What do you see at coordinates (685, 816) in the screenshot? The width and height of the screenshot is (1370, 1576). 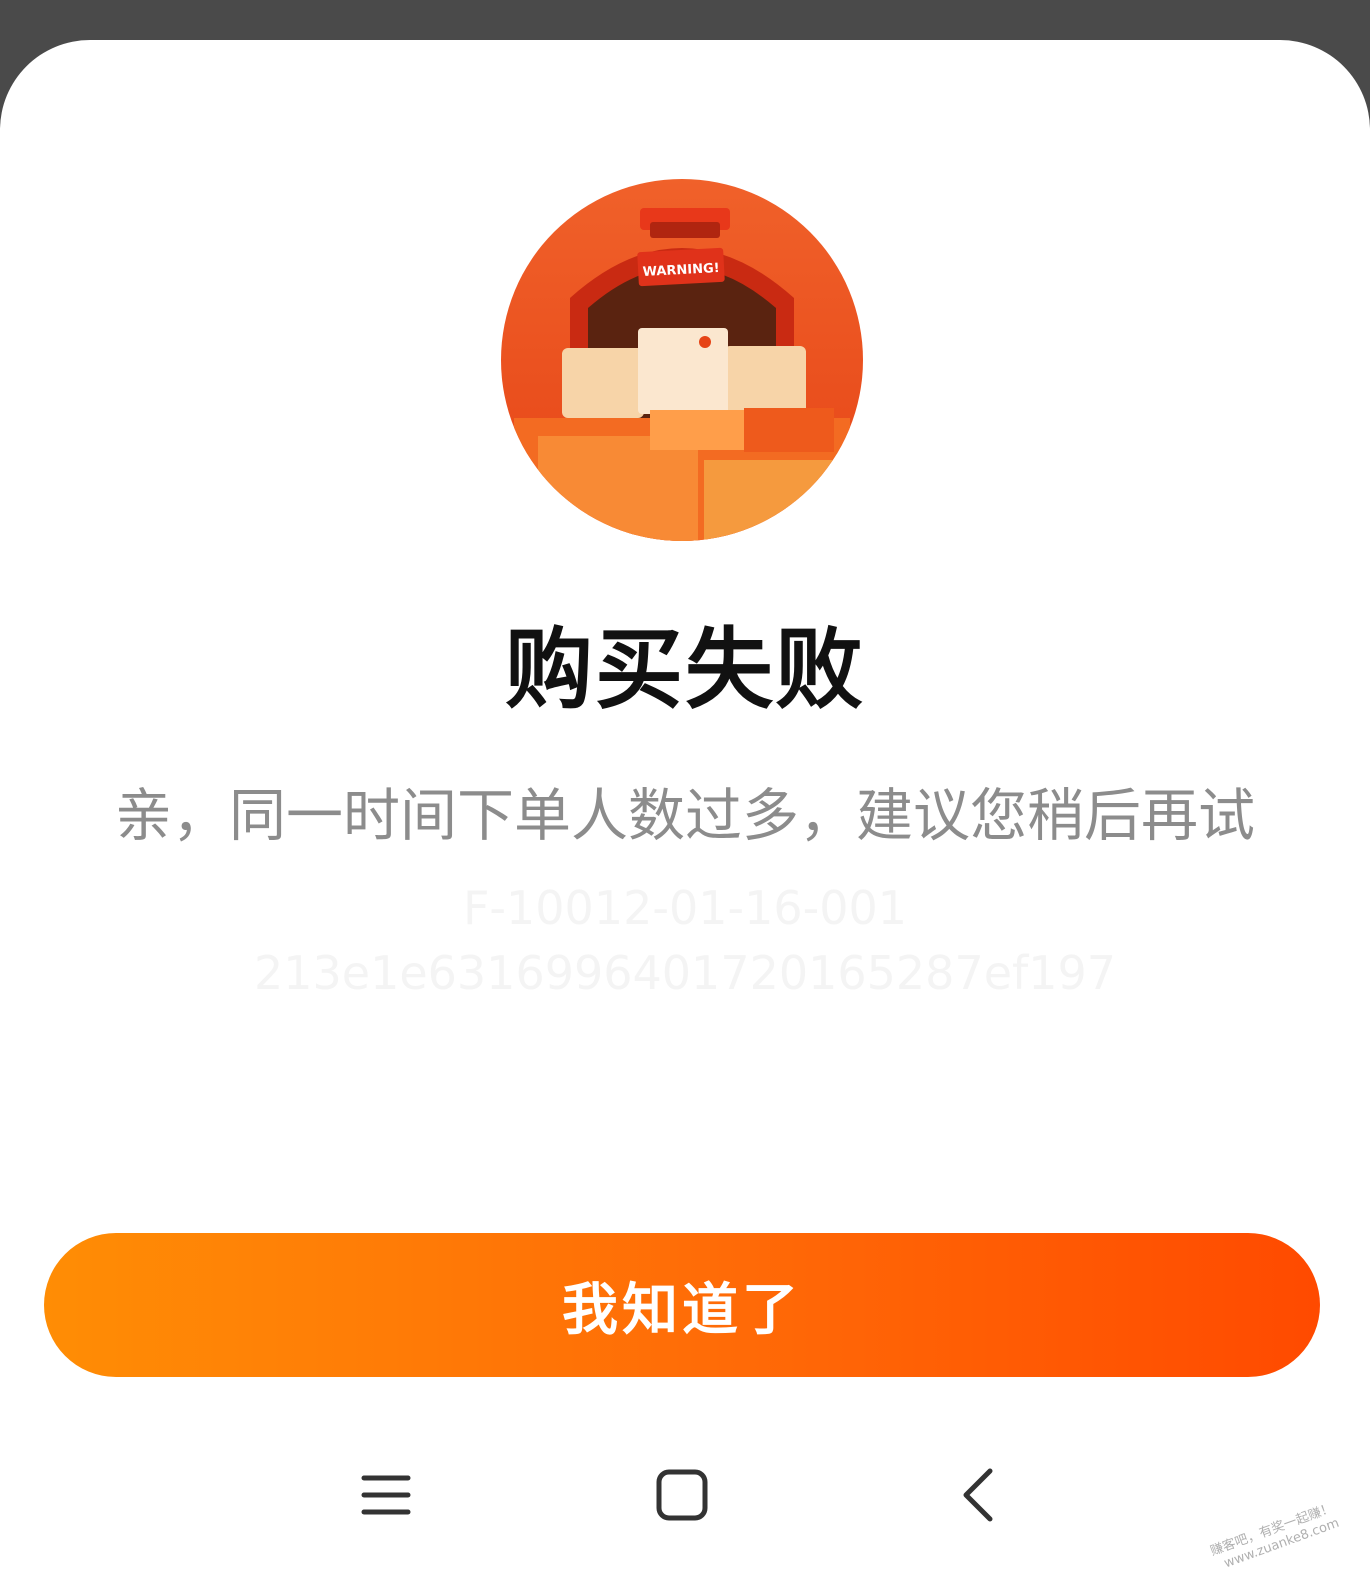 I see `dialog-message: 亲，同一时间下单人数过多，建议您稍后再试` at bounding box center [685, 816].